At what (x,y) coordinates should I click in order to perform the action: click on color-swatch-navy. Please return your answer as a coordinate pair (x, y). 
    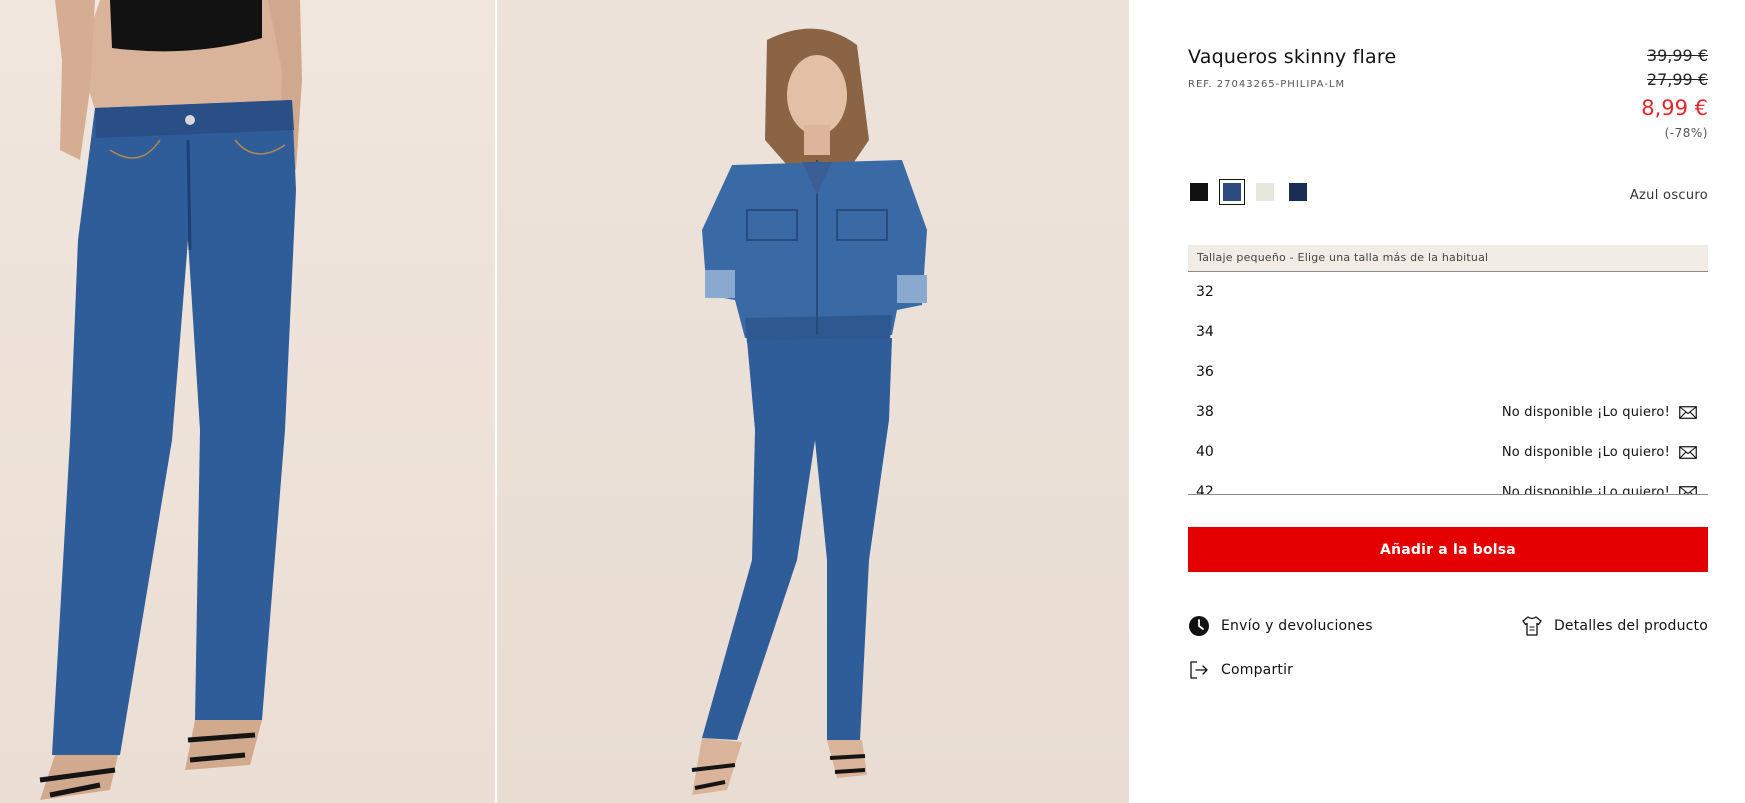
    Looking at the image, I should click on (1298, 192).